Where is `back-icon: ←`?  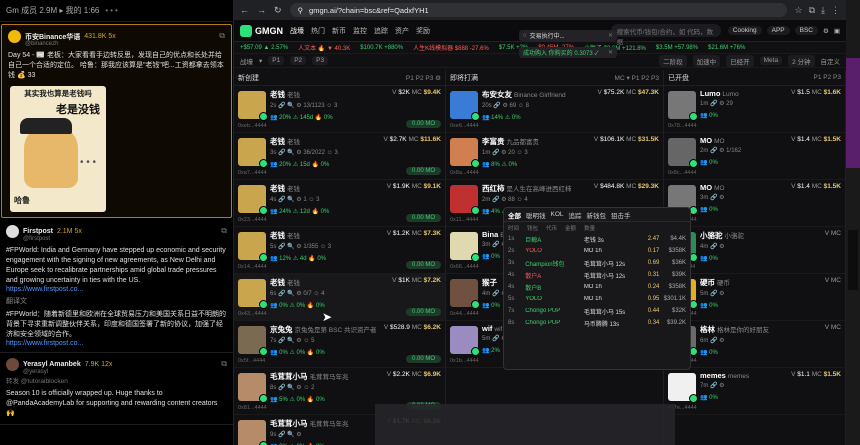
back-icon: ← is located at coordinates (244, 10).